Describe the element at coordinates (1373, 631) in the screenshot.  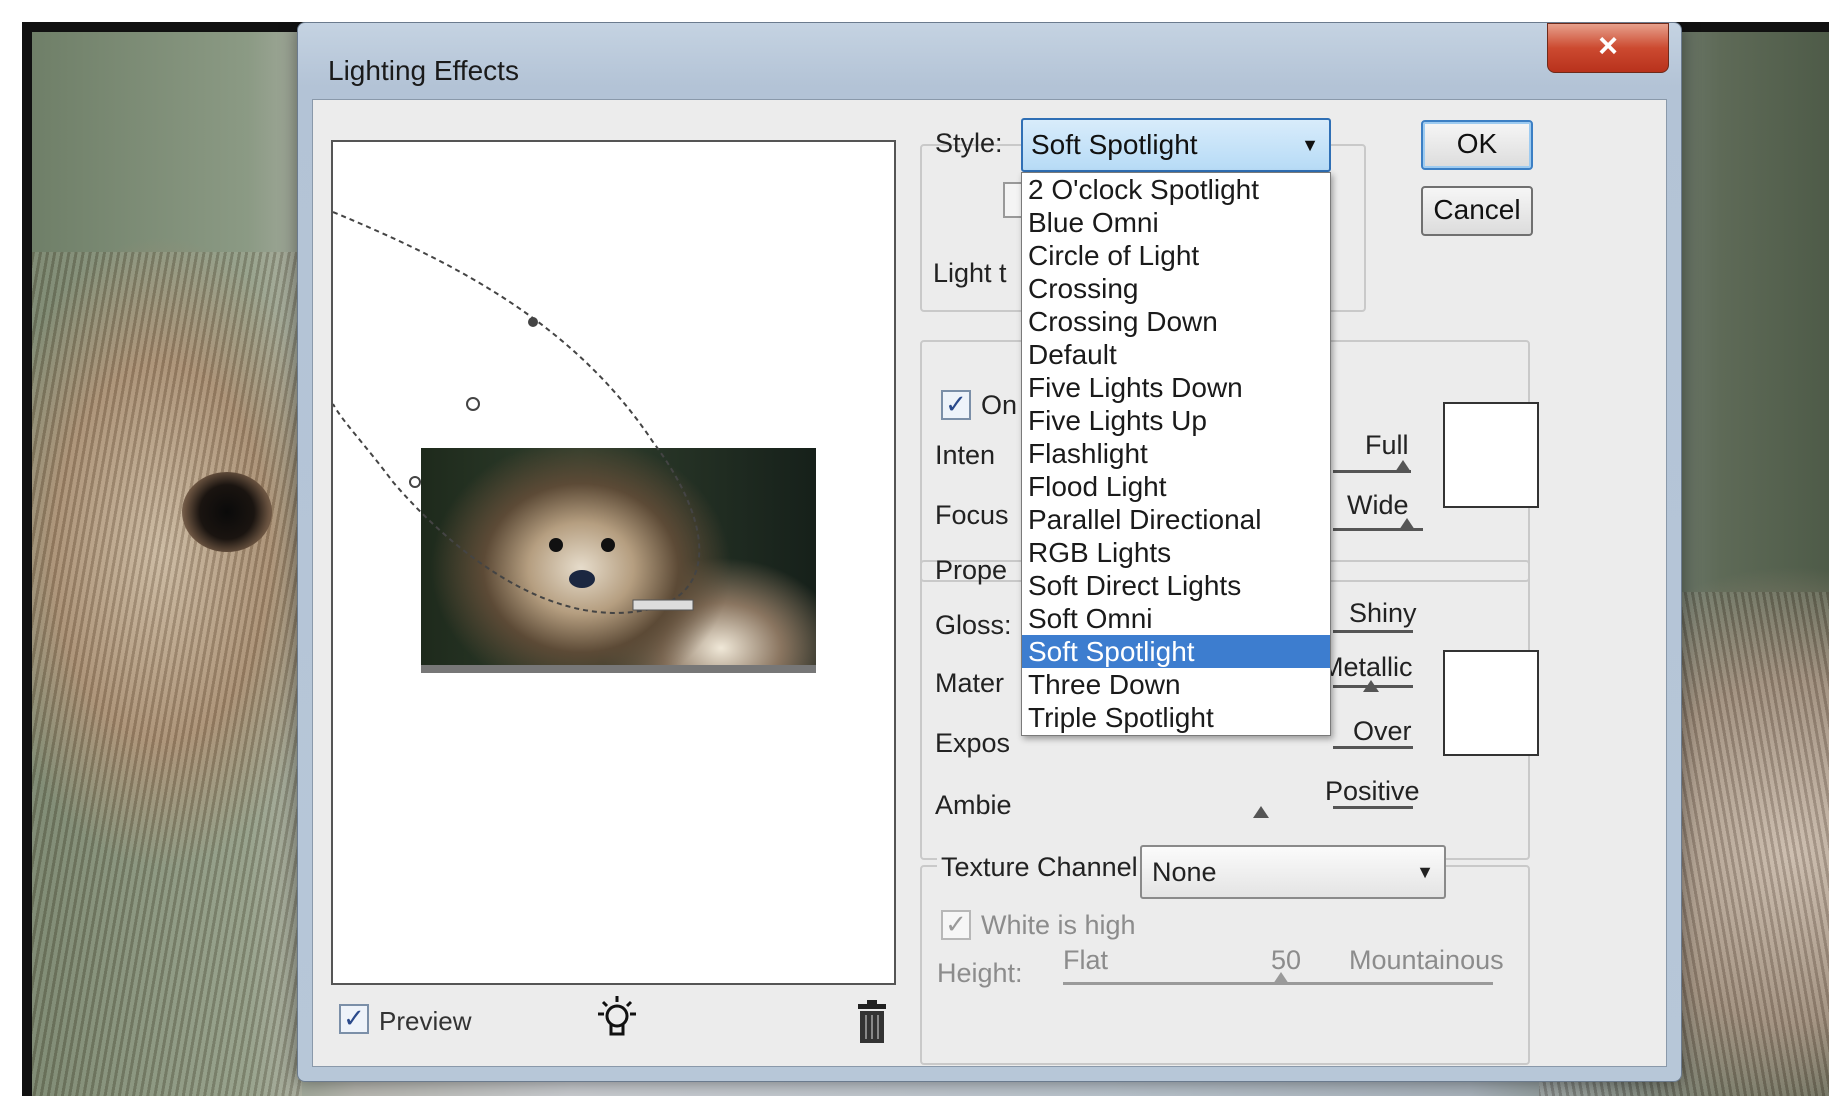
I see `gloss-slider-track` at that location.